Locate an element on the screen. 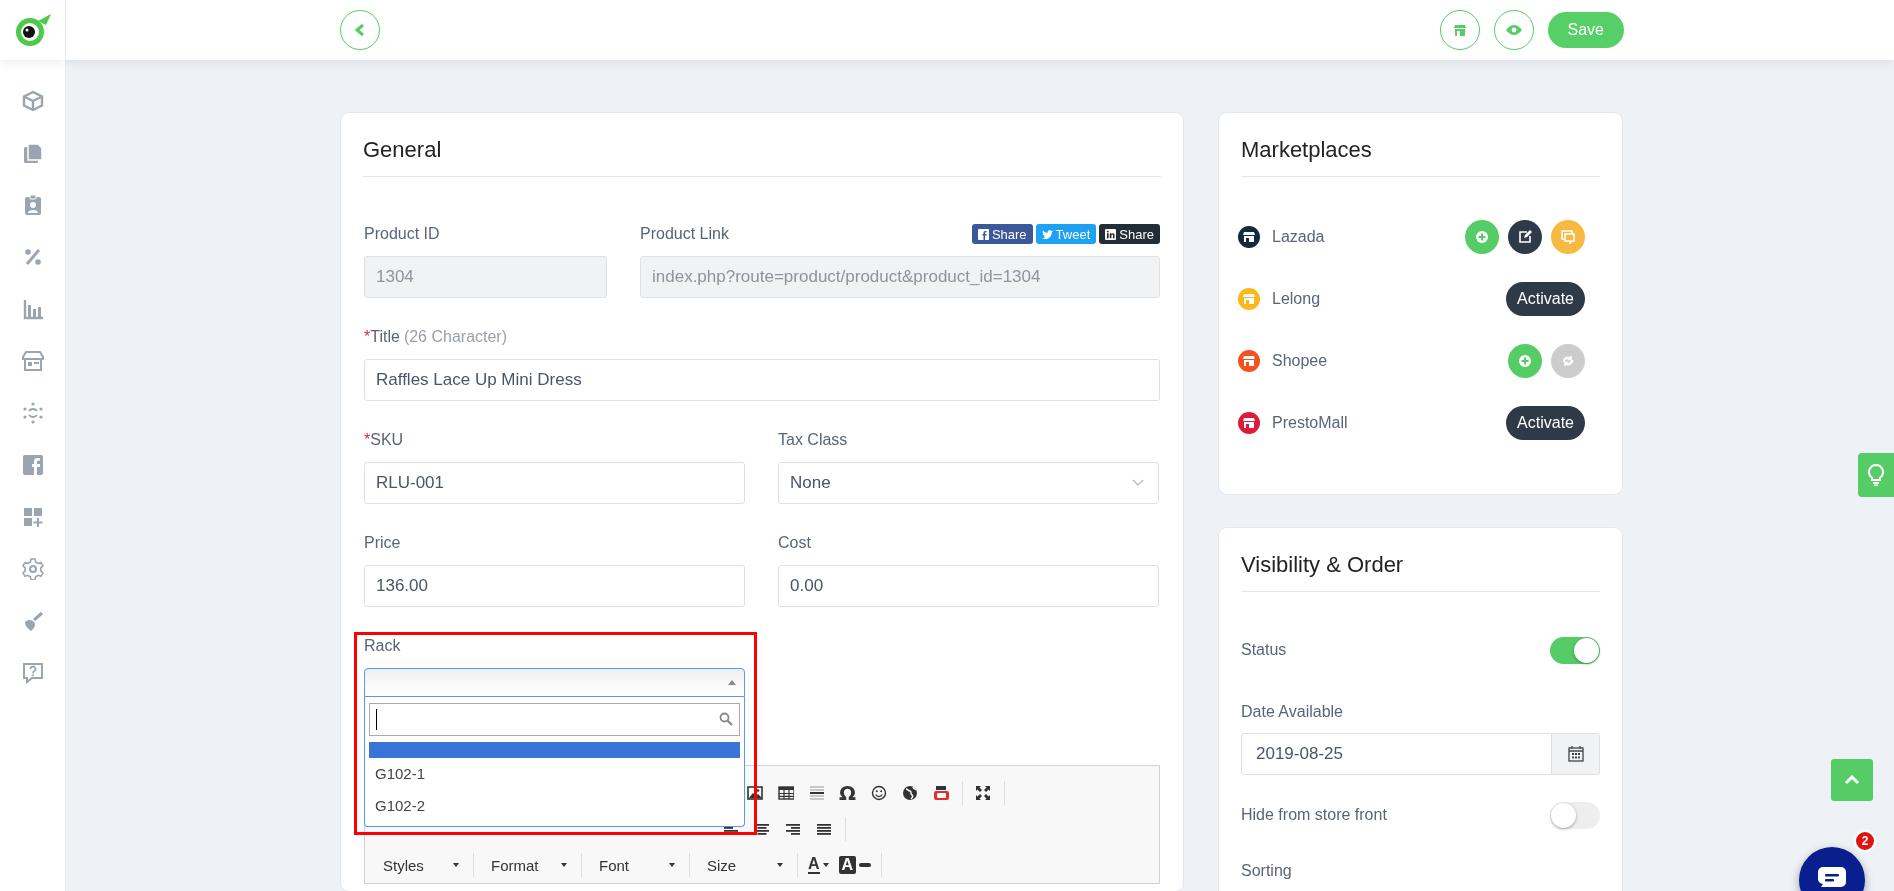 Image resolution: width=1894 pixels, height=891 pixels. field-label: Price is located at coordinates (382, 543).